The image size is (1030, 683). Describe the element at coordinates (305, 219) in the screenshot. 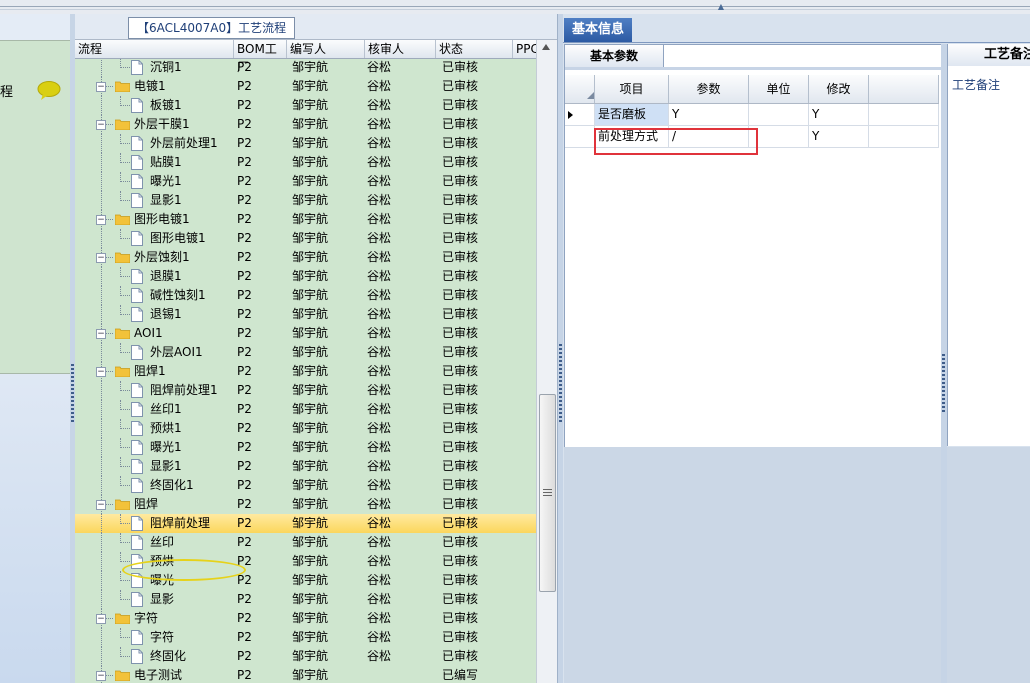

I see `tree-folder-row: − 图形电镀1 P2 邹宇航 谷松 已审核` at that location.